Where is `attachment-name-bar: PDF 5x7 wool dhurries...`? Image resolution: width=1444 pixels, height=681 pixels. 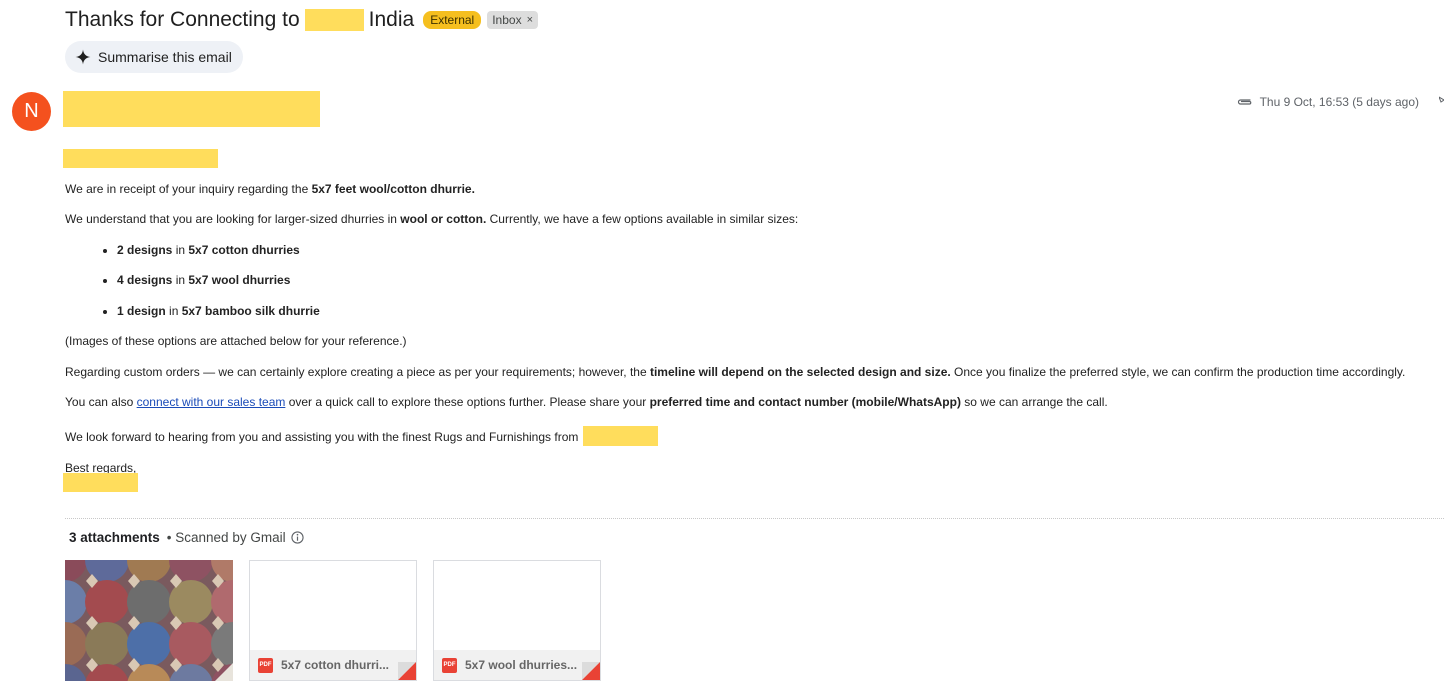 attachment-name-bar: PDF 5x7 wool dhurries... is located at coordinates (517, 665).